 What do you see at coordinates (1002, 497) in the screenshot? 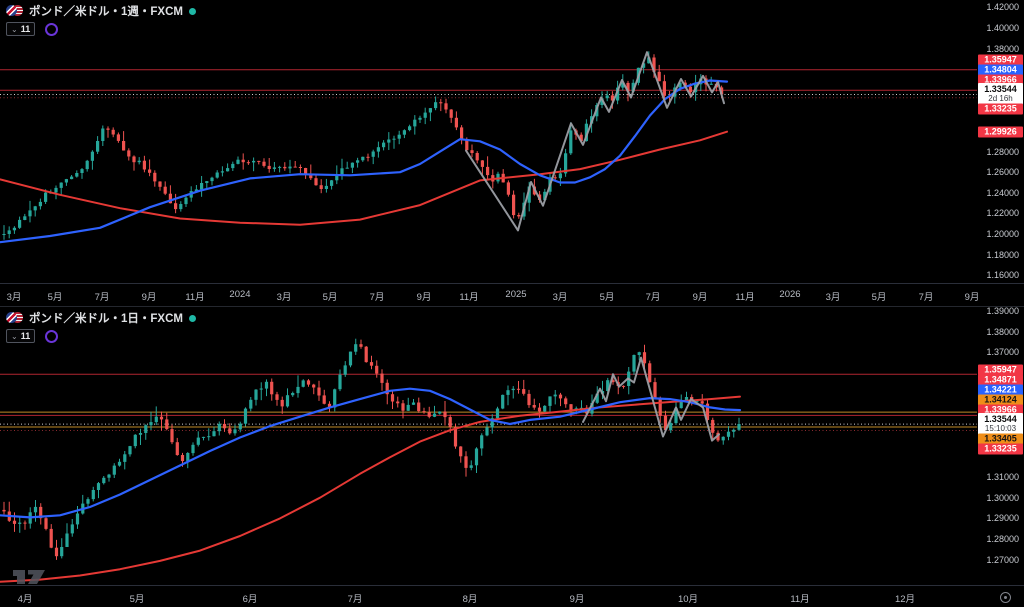
I see `price-tick: 1.30000` at bounding box center [1002, 497].